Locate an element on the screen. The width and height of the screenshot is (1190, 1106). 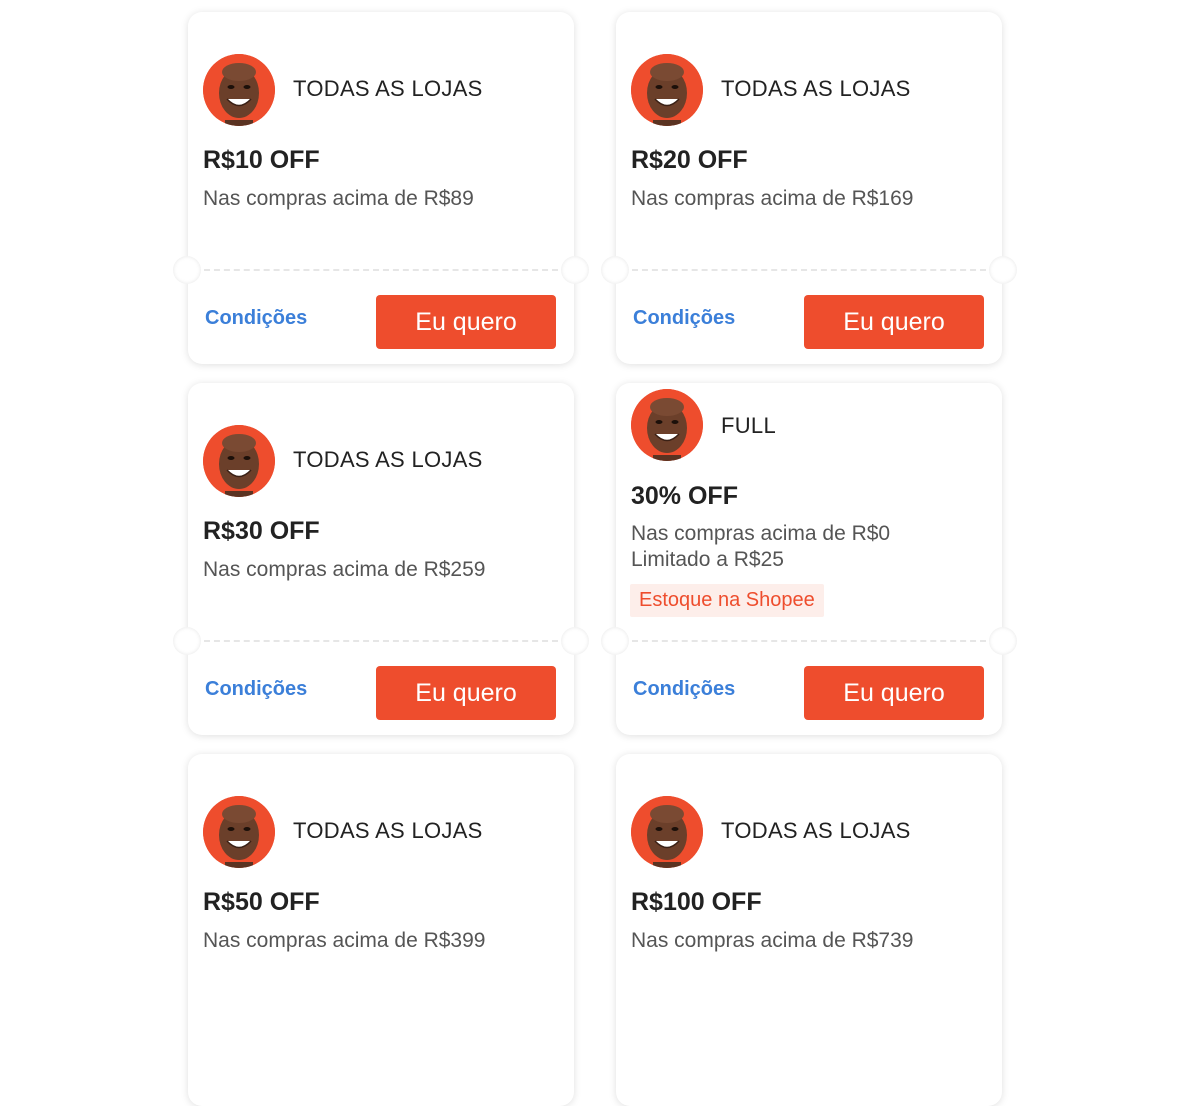
discount-value: R$50 OFF is located at coordinates (261, 902).